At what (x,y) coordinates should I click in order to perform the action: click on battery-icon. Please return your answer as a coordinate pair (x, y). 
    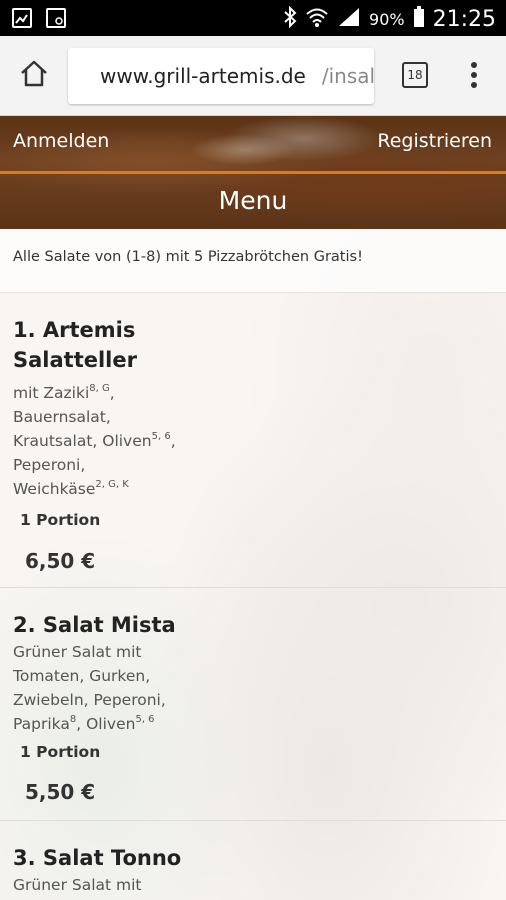
    Looking at the image, I should click on (419, 19).